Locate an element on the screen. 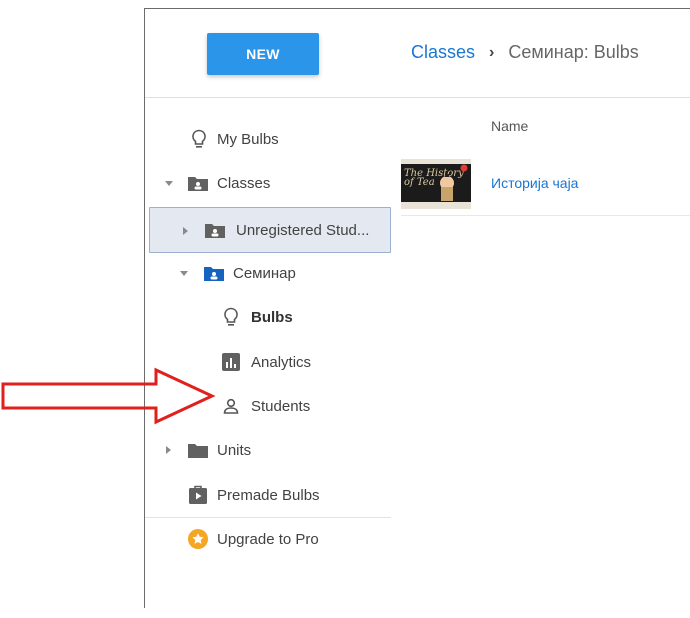  top-bar: NEW Classes › Семинар: Bulbs is located at coordinates (417, 53).